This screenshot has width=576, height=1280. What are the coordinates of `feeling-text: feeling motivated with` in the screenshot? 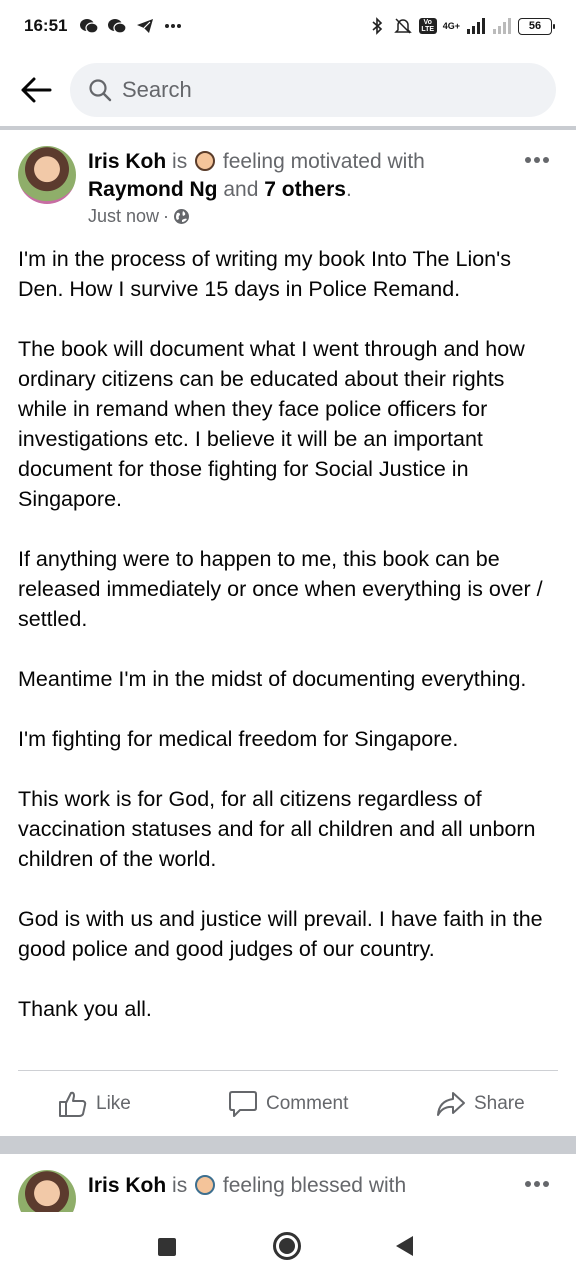 It's located at (323, 161).